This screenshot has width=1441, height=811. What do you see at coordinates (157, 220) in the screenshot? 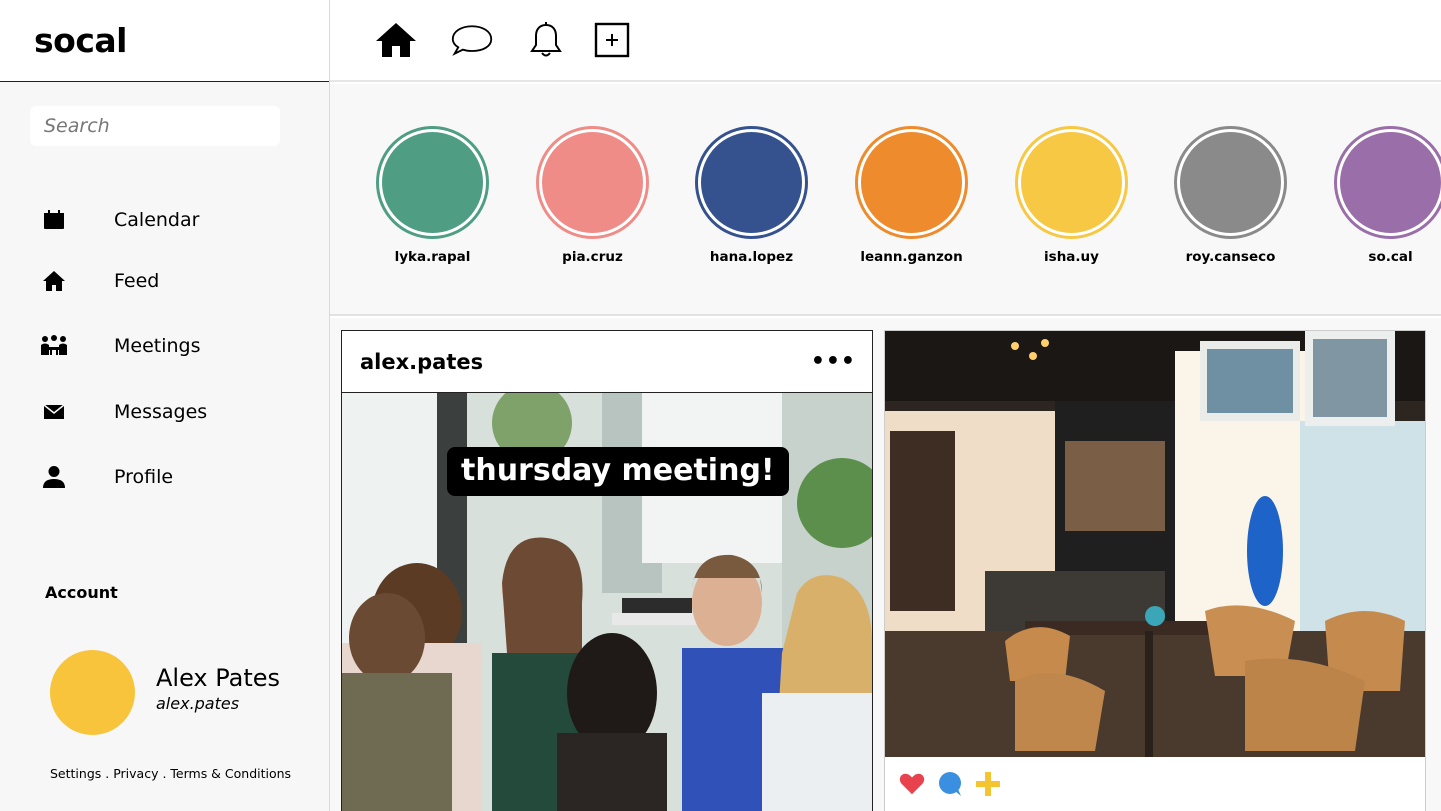
I see `sidebar-item-label: Calendar` at bounding box center [157, 220].